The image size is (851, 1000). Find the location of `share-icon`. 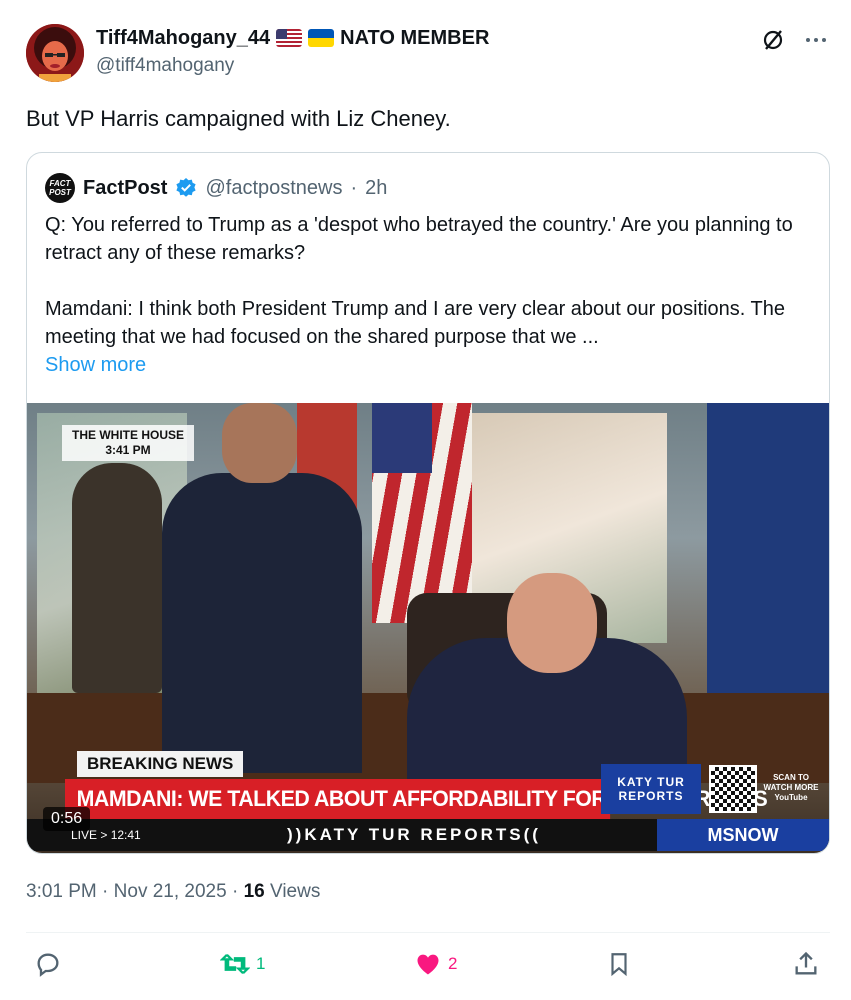

share-icon is located at coordinates (806, 963).